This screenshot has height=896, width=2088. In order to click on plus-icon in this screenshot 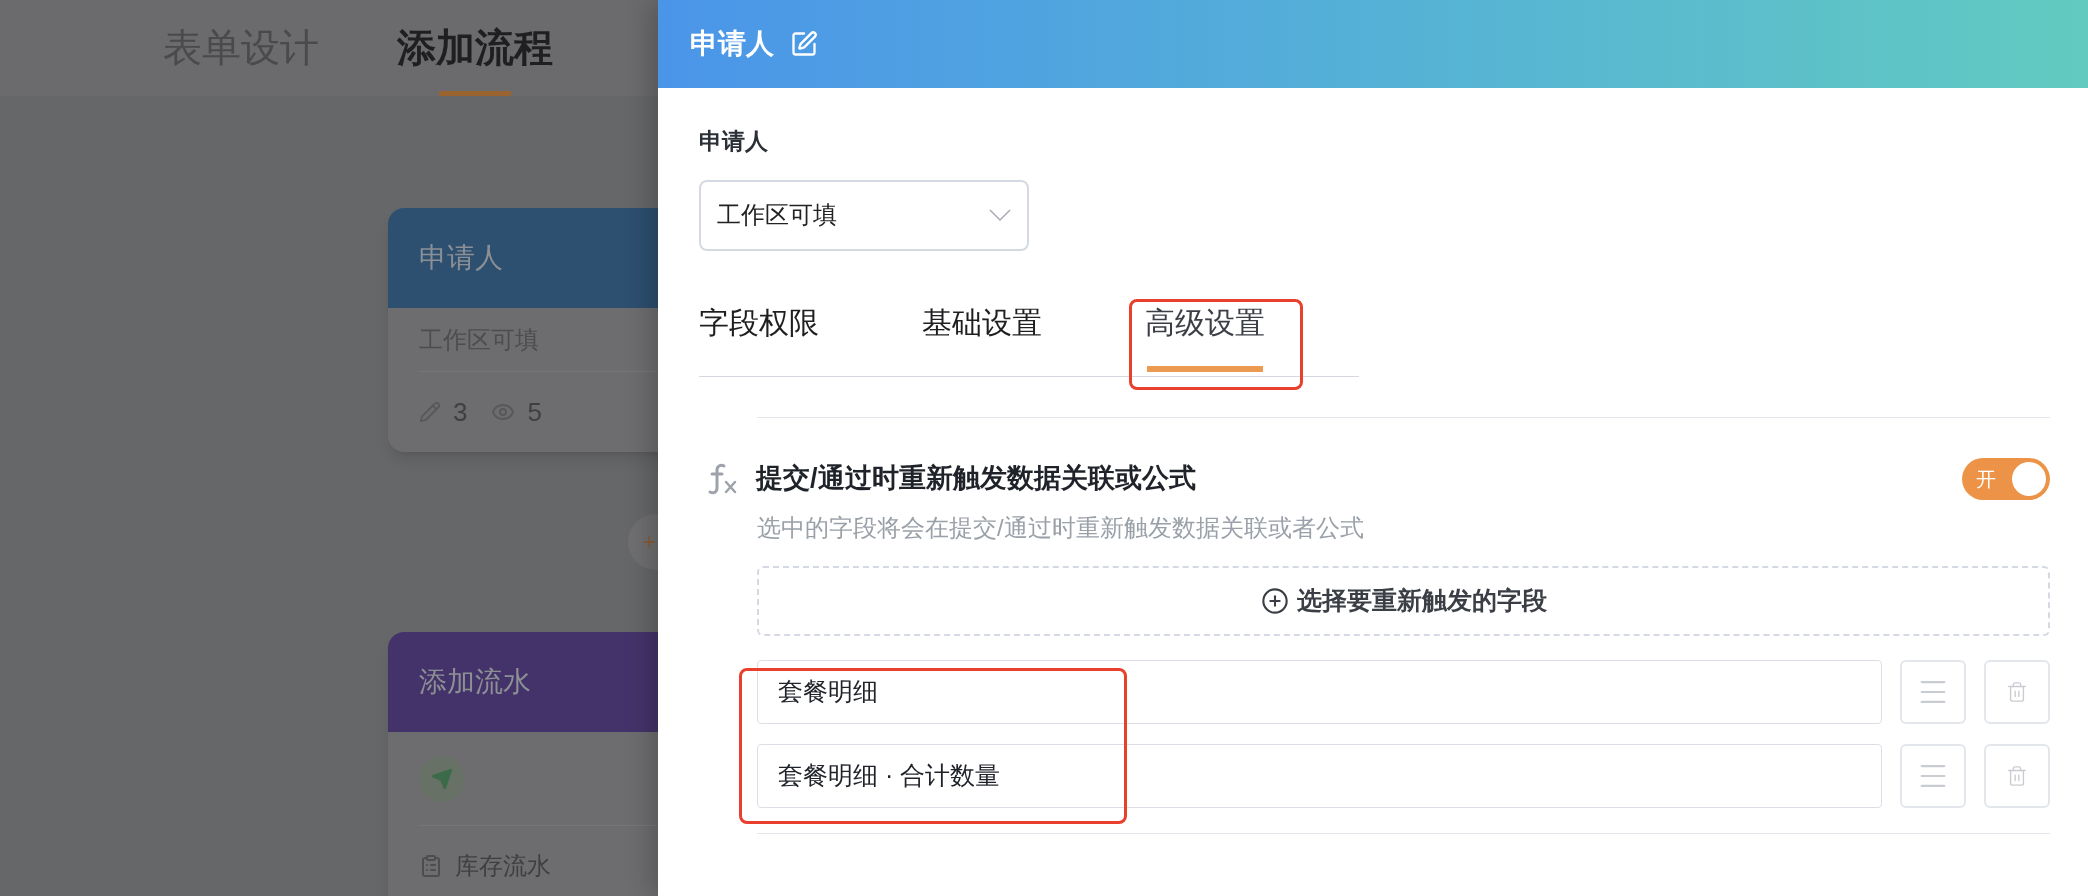, I will do `click(649, 542)`.